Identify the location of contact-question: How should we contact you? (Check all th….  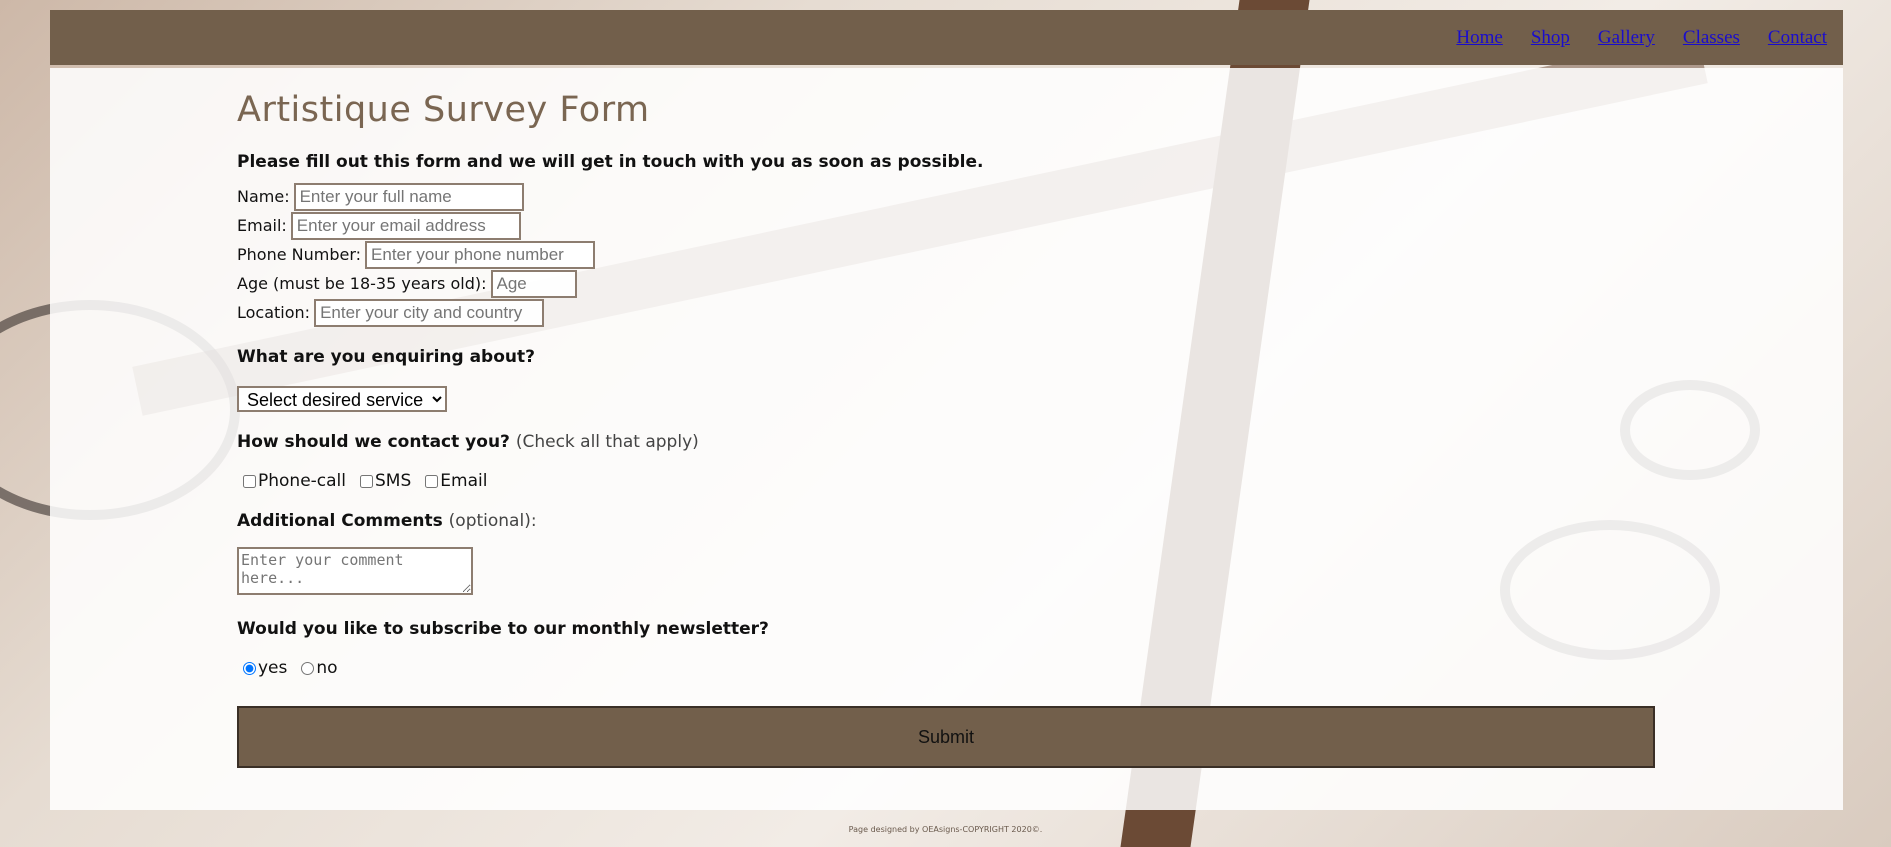
(947, 442).